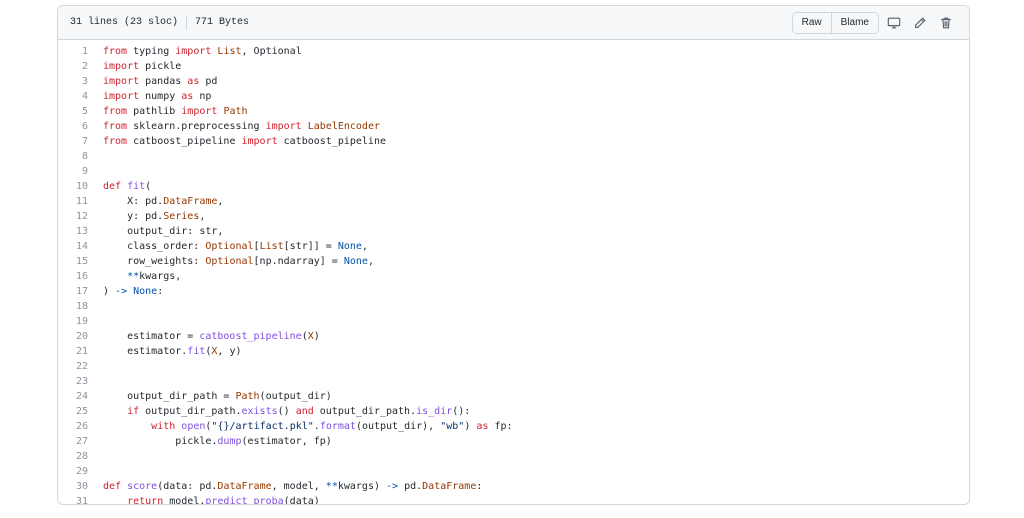  What do you see at coordinates (513, 471) in the screenshot?
I see `code-line: 29` at bounding box center [513, 471].